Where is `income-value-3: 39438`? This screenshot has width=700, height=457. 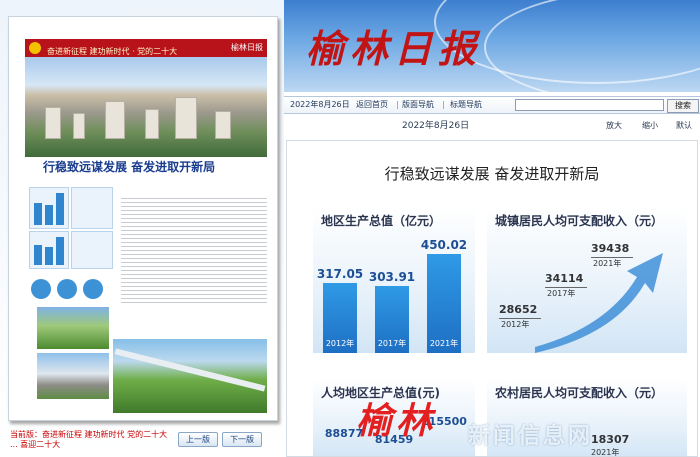
income-value-3: 39438 is located at coordinates (610, 248).